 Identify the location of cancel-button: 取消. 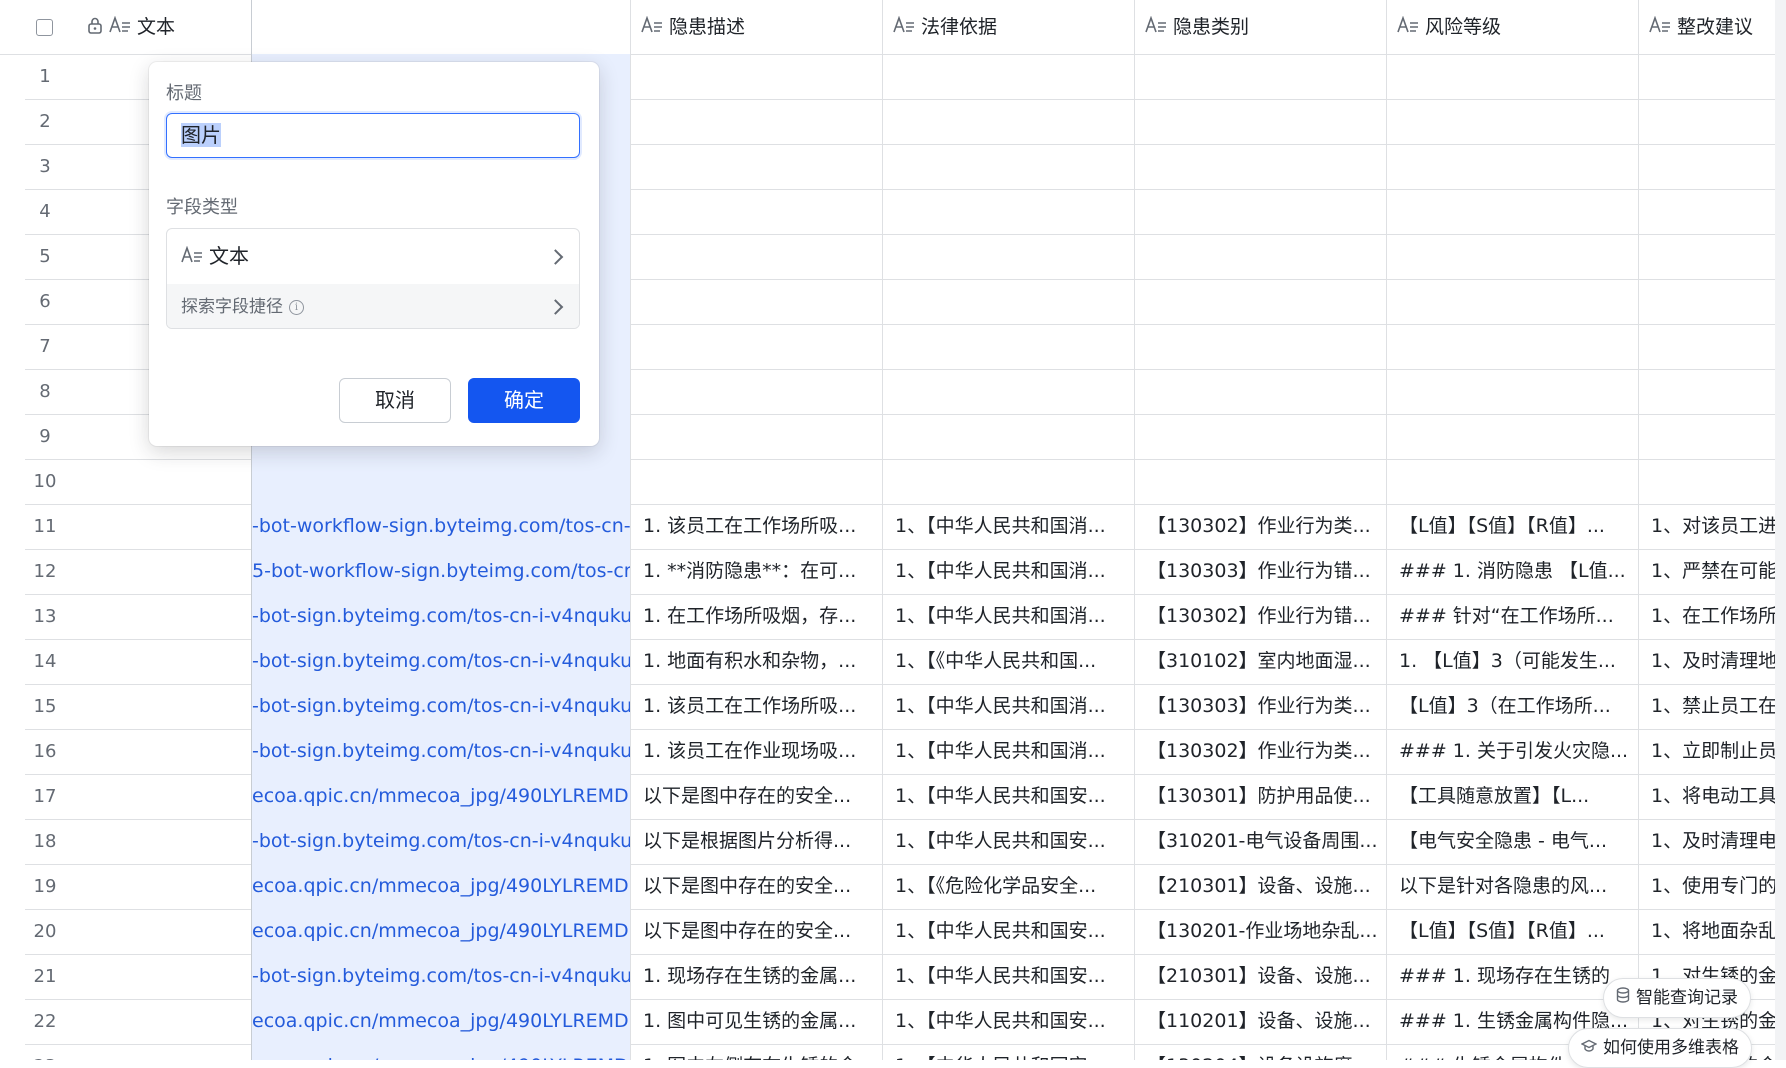
(395, 400).